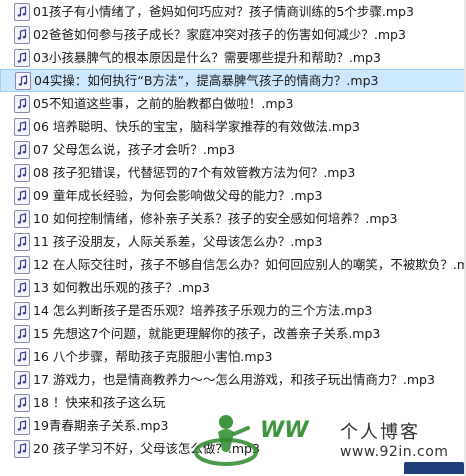 The height and width of the screenshot is (476, 466). Describe the element at coordinates (207, 333) in the screenshot. I see `file-name: 15 先想这7个问题，就能更理解你的孩子，改善亲子关系.mp3` at that location.